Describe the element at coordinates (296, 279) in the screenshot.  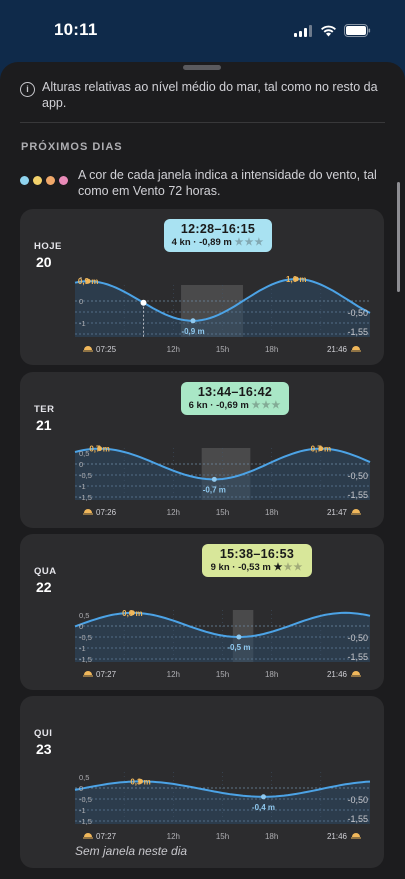
I see `tide-extreme-label: 1,0 m` at that location.